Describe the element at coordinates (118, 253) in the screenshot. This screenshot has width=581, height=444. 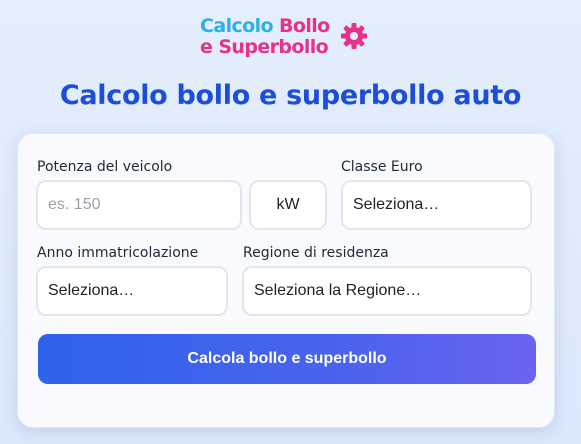
I see `registration-year-label: Anno immatricolazione` at that location.